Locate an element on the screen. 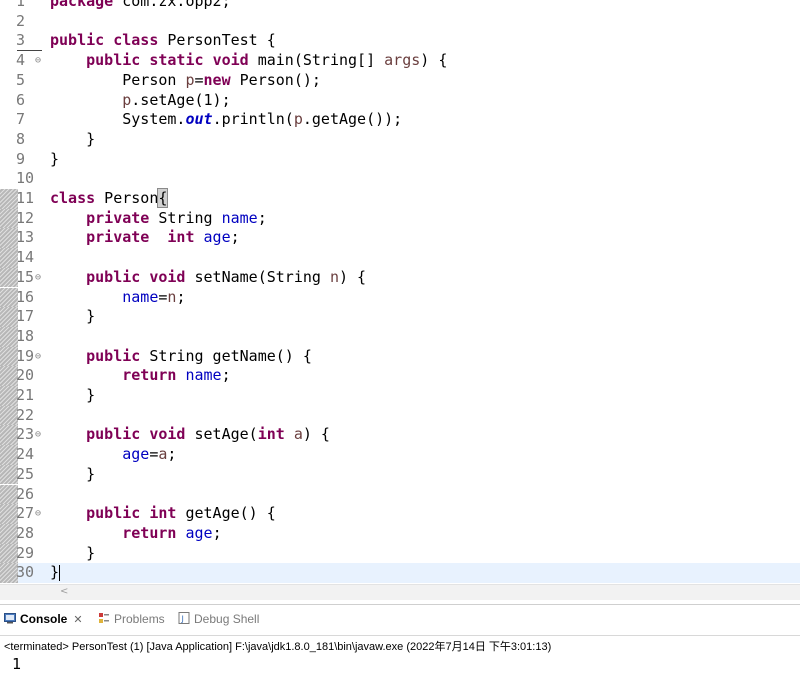 The width and height of the screenshot is (800, 689). code-token: private is located at coordinates (118, 237).